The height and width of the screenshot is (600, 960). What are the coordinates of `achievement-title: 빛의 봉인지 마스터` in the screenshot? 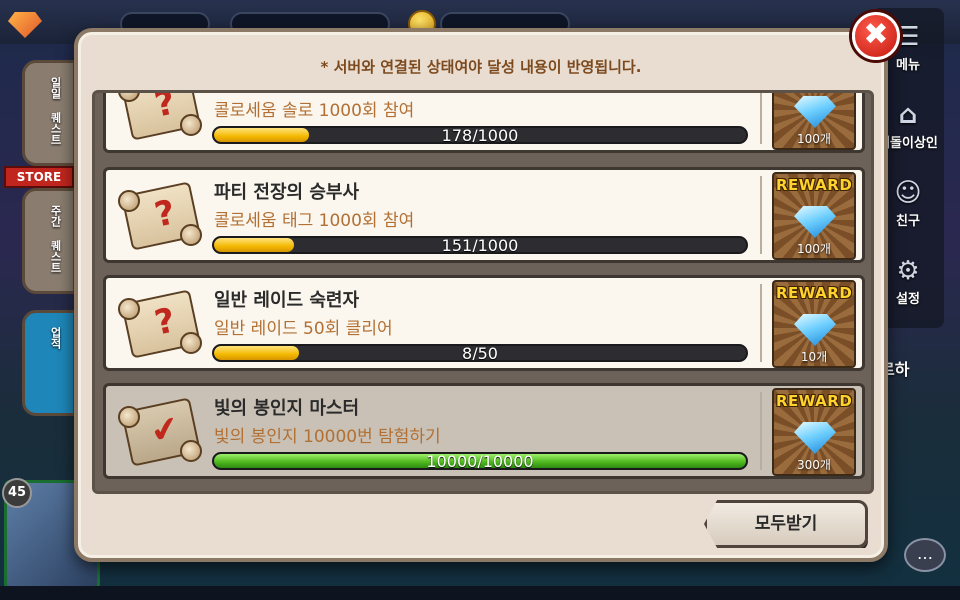 It's located at (287, 408).